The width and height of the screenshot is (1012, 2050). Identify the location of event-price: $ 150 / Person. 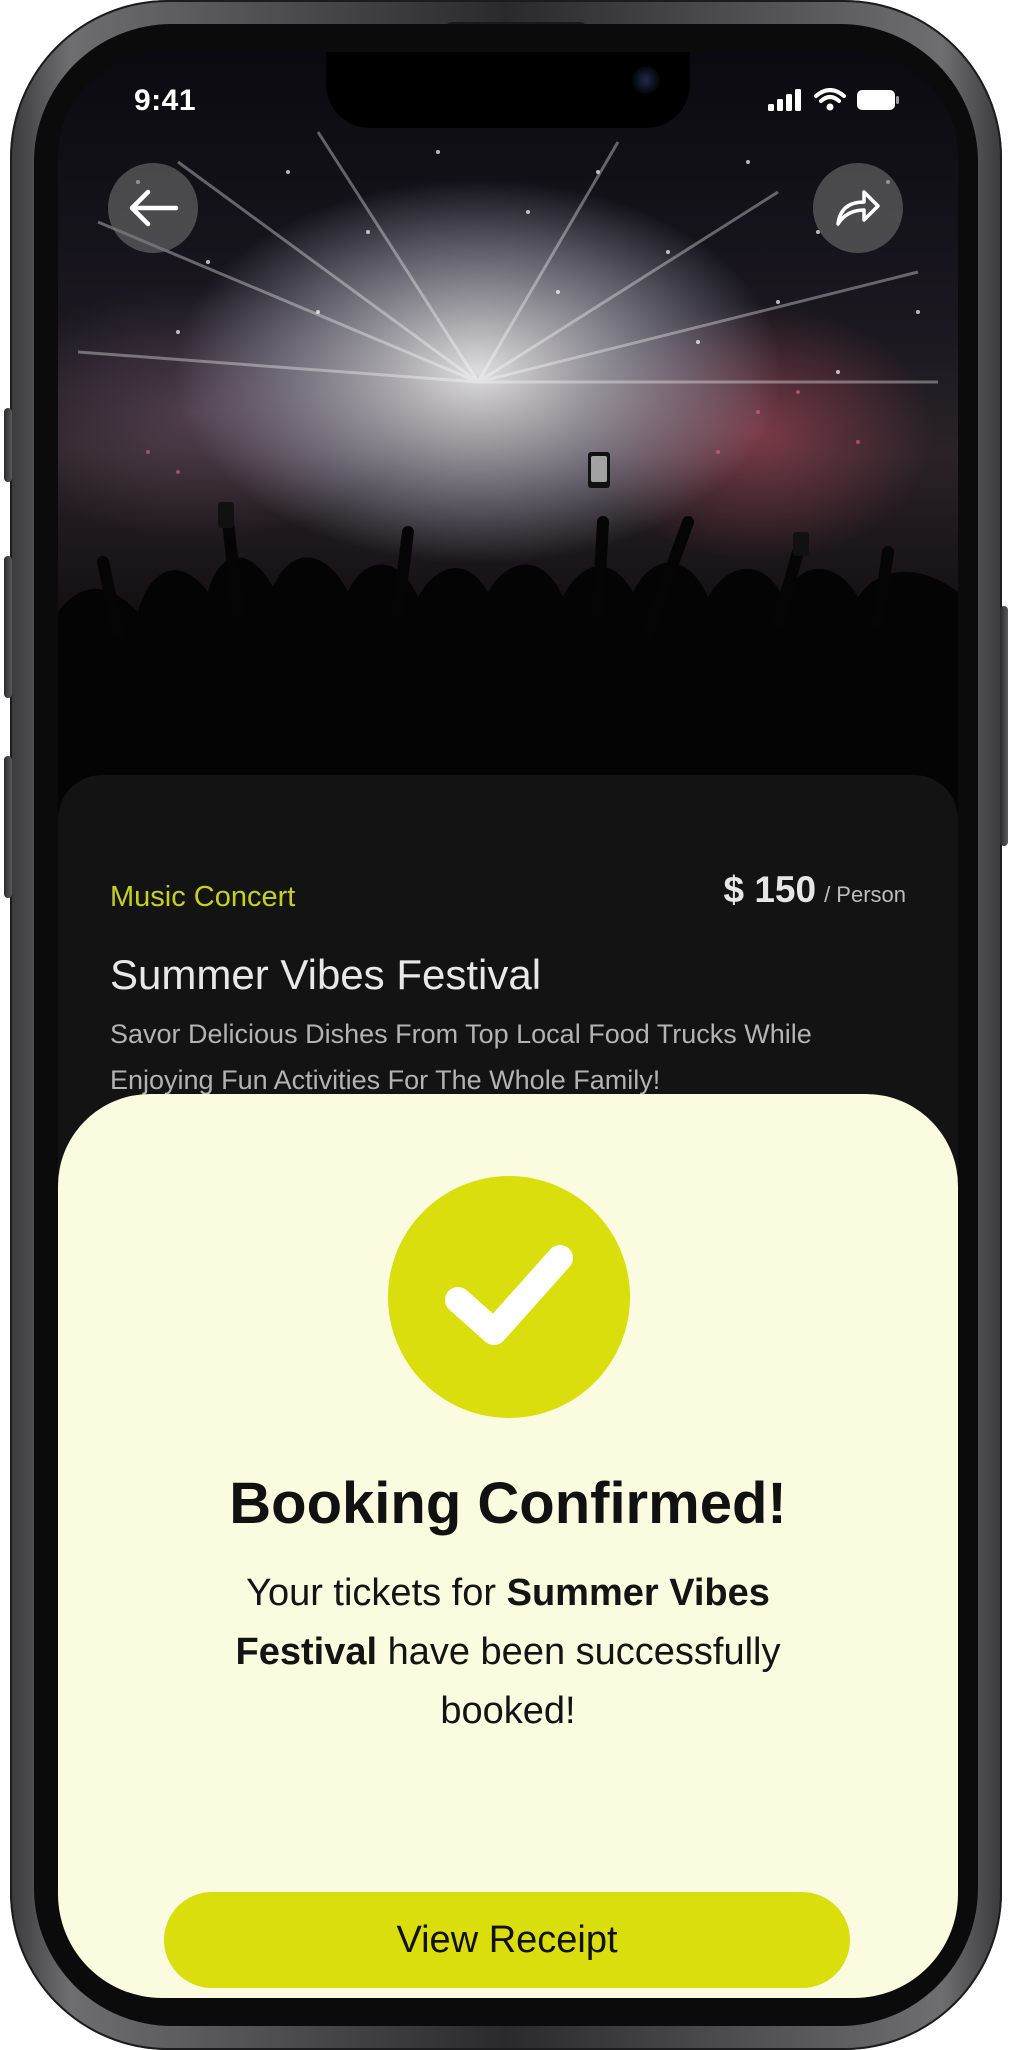
(814, 890).